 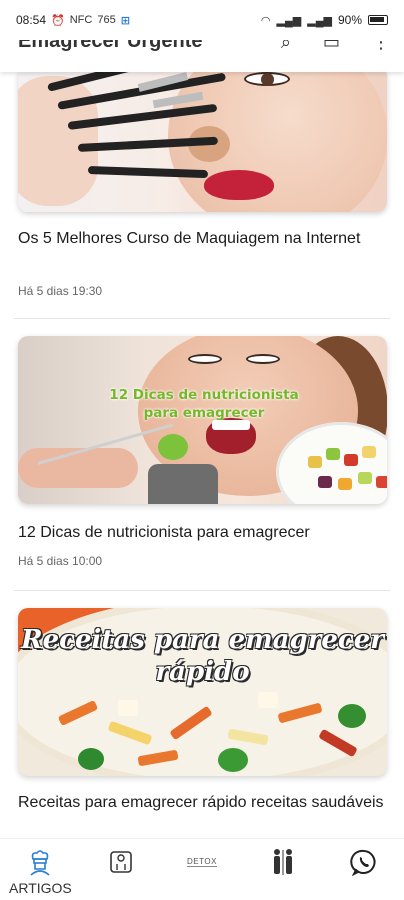 I want to click on status-bar: 08:54 ⏰ NFC 765 ⊞ ◠ ▂▄▆ ▂▄▆ 90%, so click(x=202, y=20).